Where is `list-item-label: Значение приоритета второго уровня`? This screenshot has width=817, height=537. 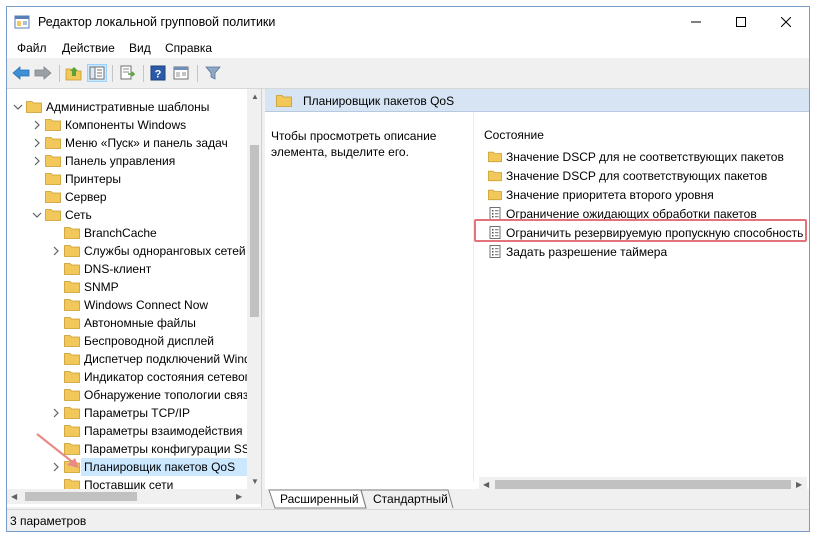 list-item-label: Значение приоритета второго уровня is located at coordinates (610, 195).